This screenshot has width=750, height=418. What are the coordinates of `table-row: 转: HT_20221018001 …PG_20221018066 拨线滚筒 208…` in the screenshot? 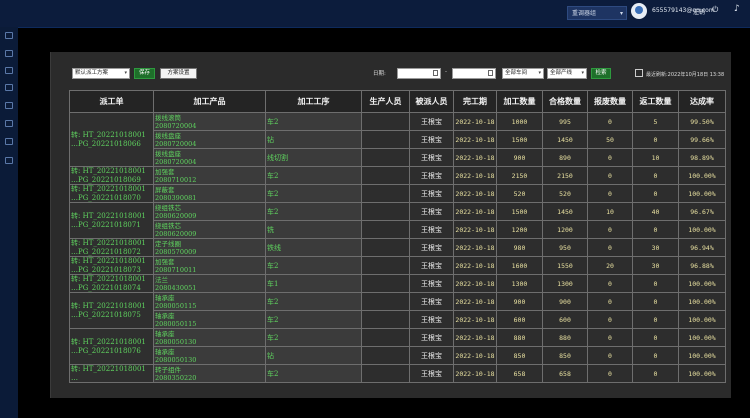 It's located at (397, 139).